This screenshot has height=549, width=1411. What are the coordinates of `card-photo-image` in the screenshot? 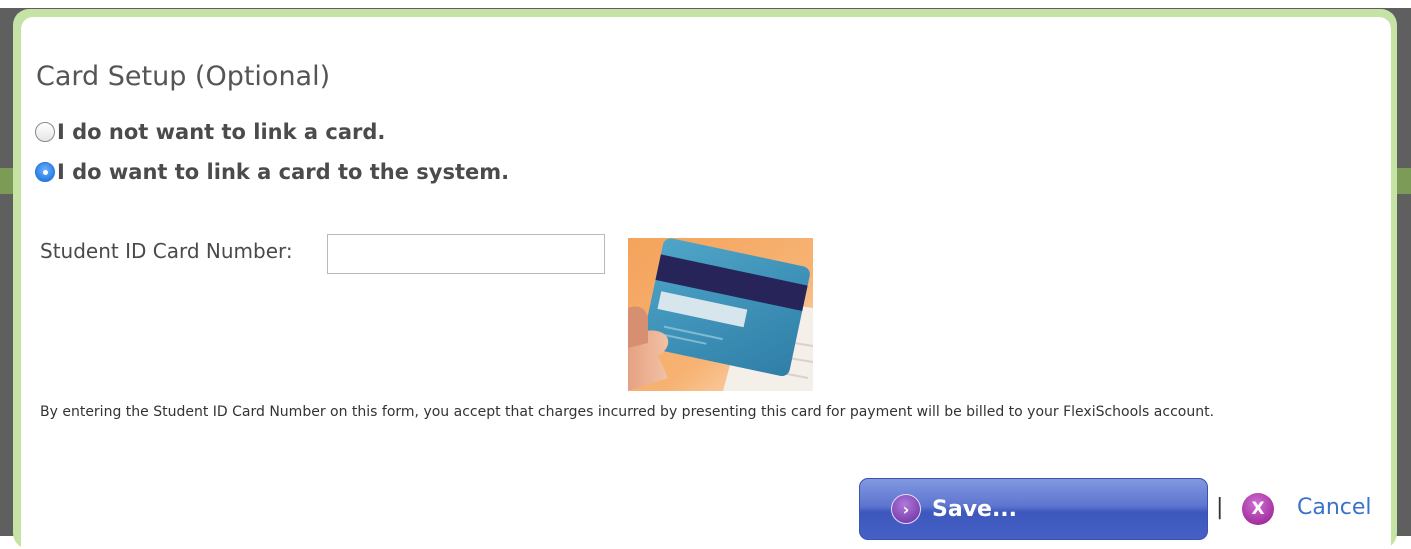 It's located at (720, 314).